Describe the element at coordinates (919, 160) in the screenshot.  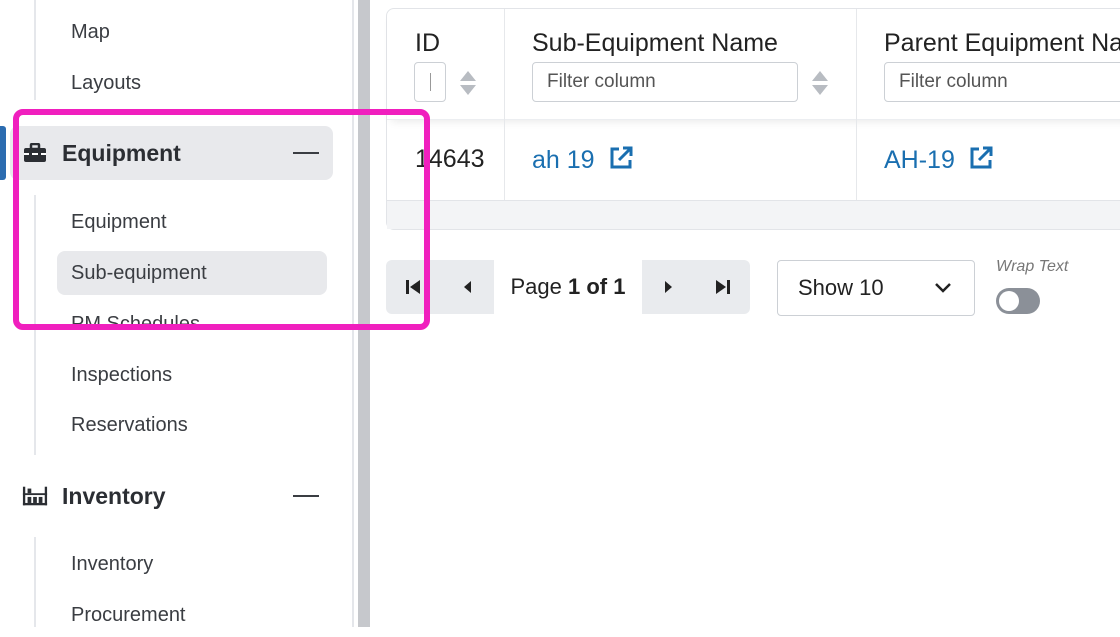
I see `cell-parent-equipment-name: AH-19` at that location.